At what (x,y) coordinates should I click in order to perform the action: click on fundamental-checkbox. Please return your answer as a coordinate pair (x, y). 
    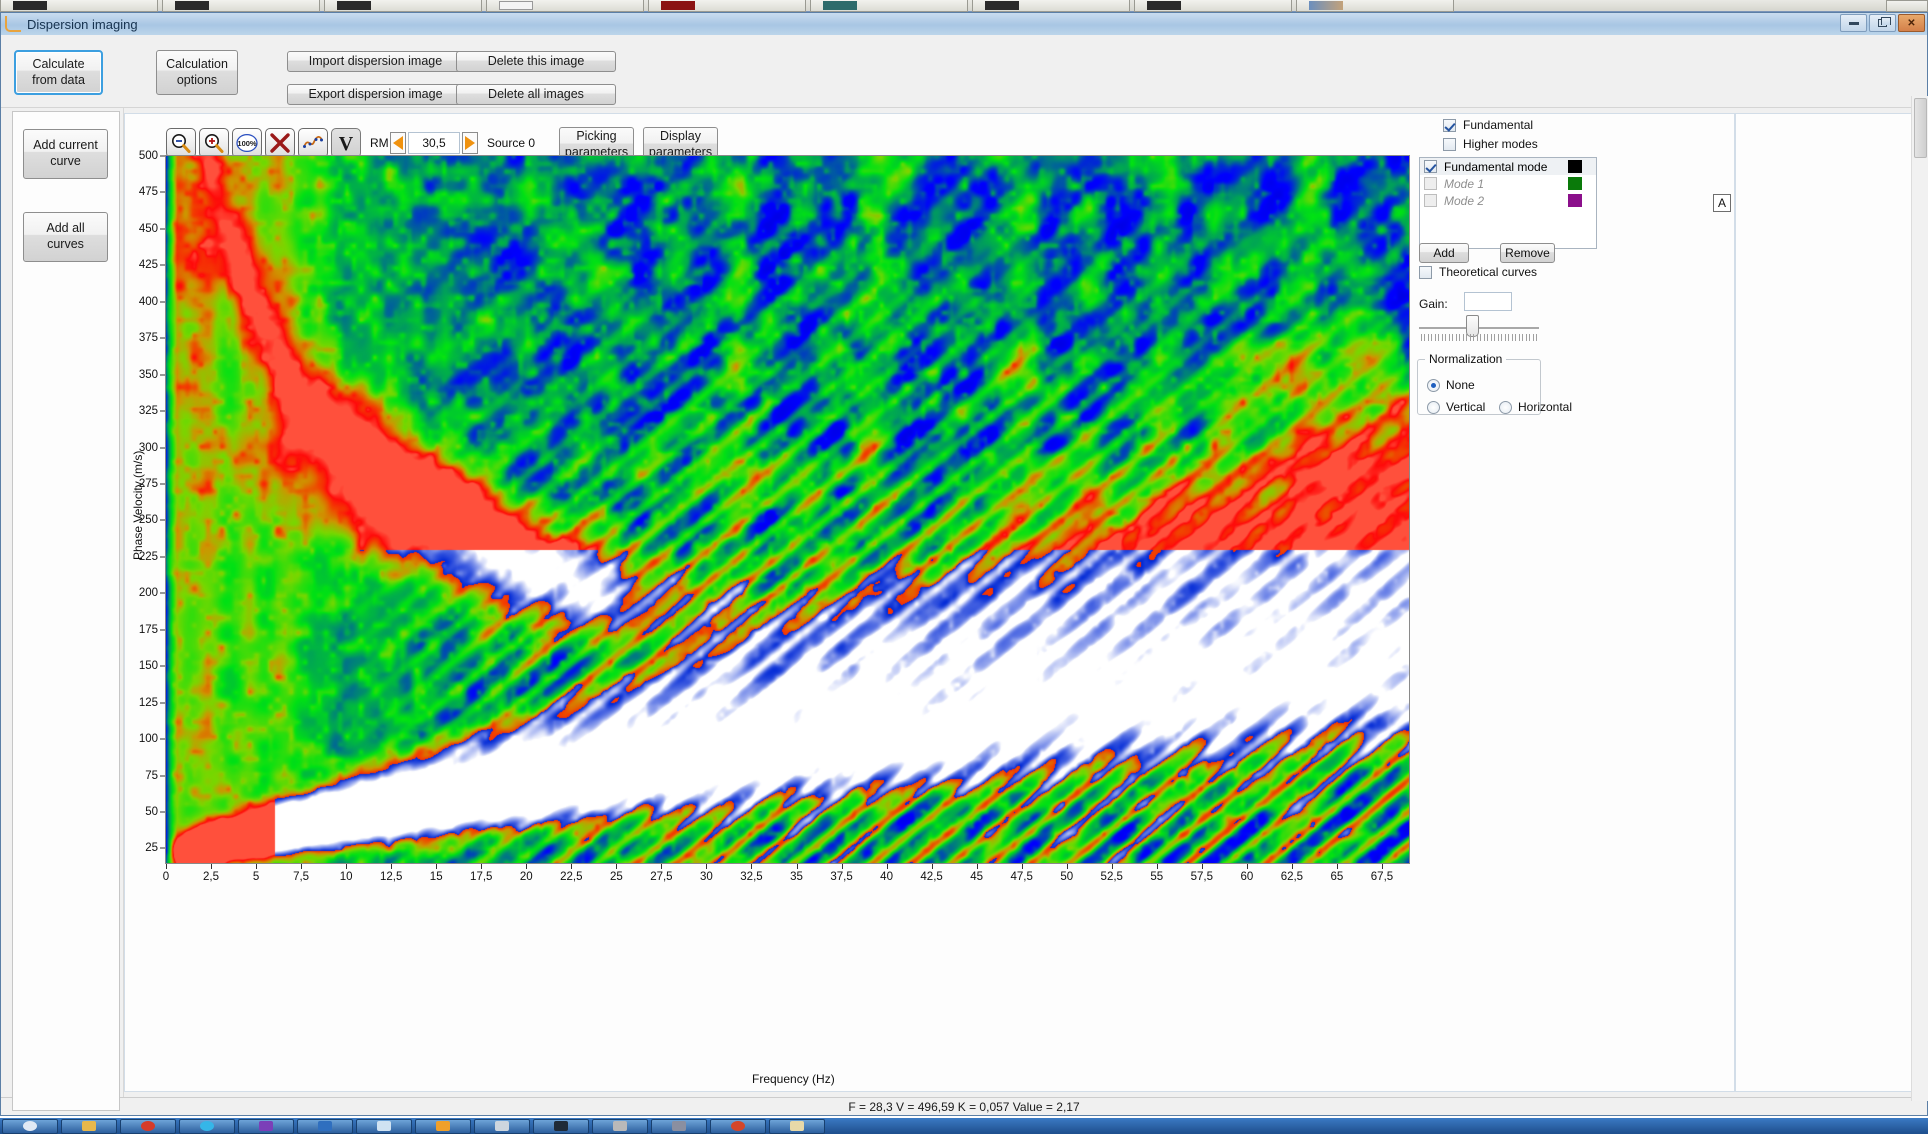
    Looking at the image, I should click on (1449, 125).